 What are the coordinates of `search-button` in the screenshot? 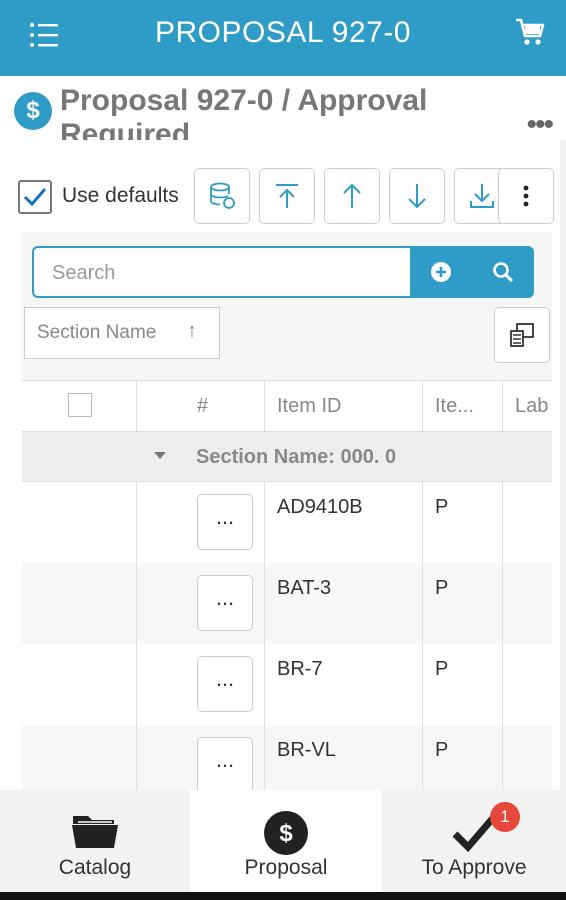 It's located at (503, 272).